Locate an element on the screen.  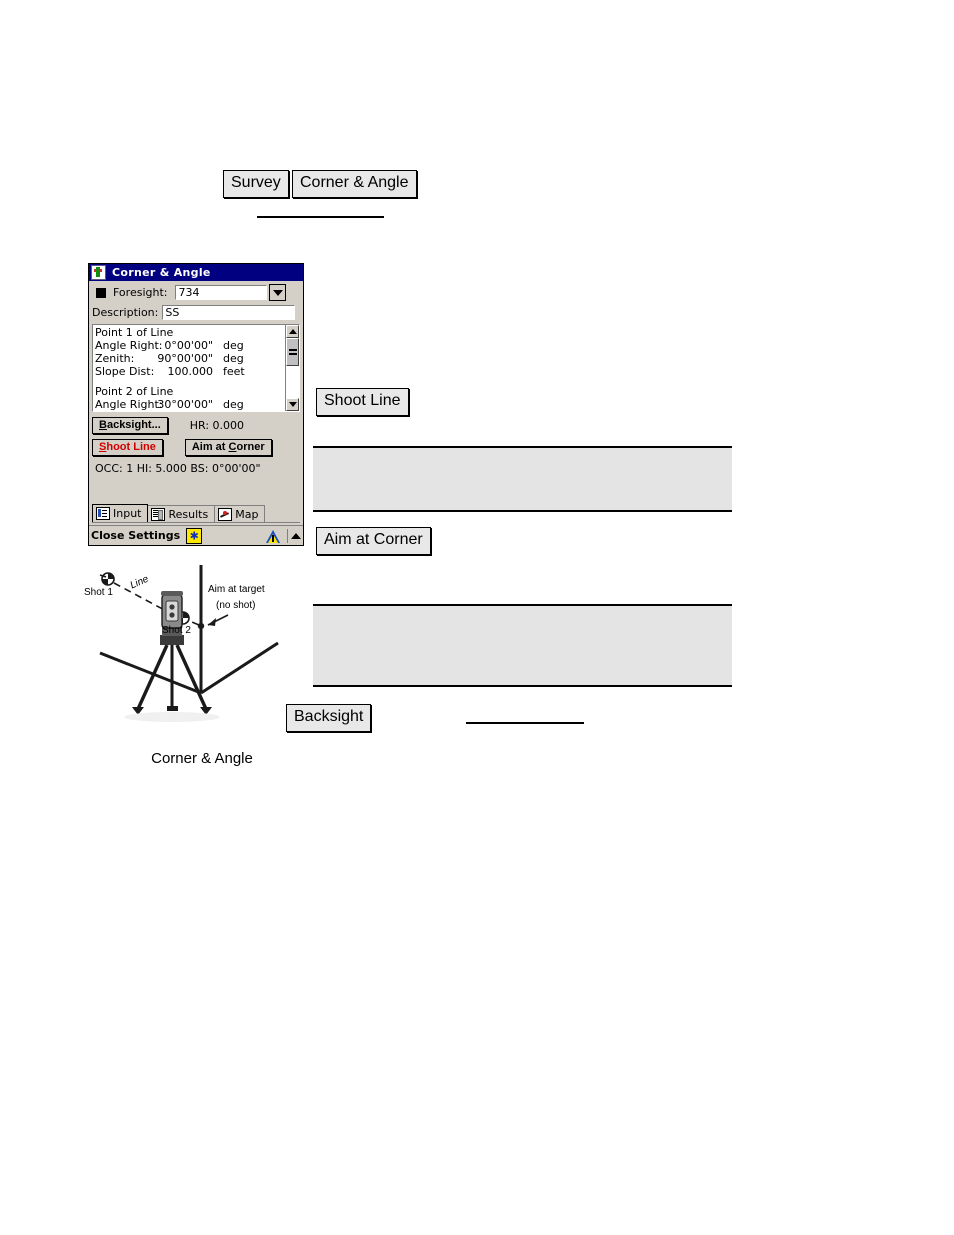
description-input: SS is located at coordinates (229, 312).